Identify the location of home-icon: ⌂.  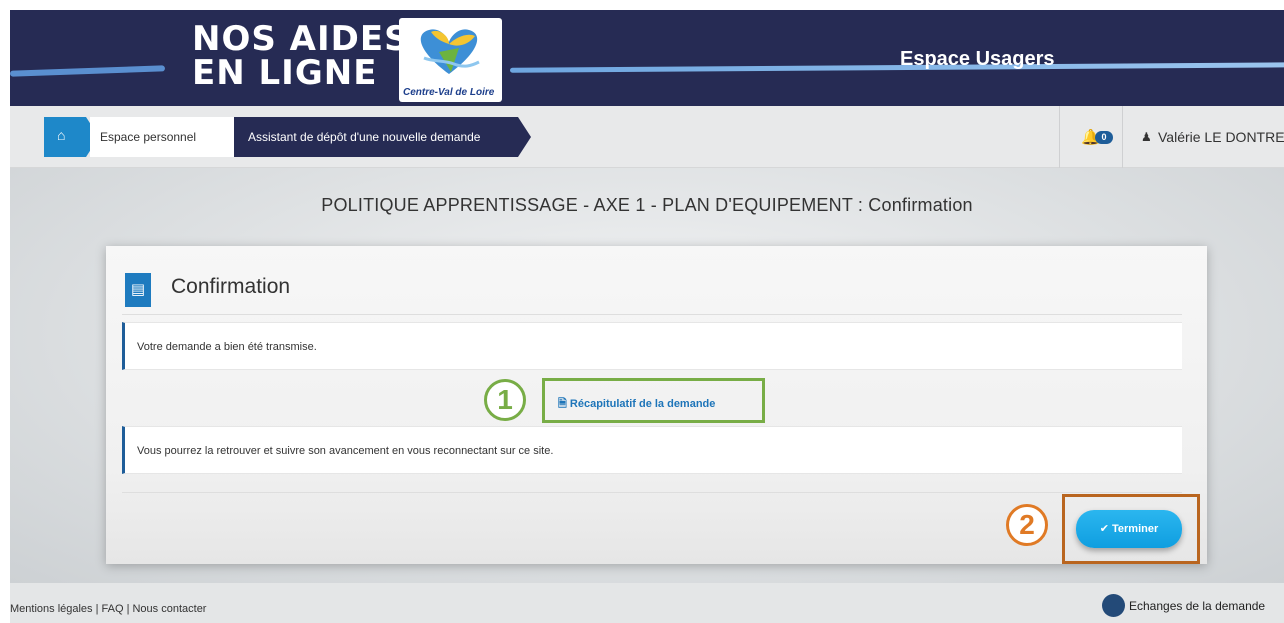
(61, 135).